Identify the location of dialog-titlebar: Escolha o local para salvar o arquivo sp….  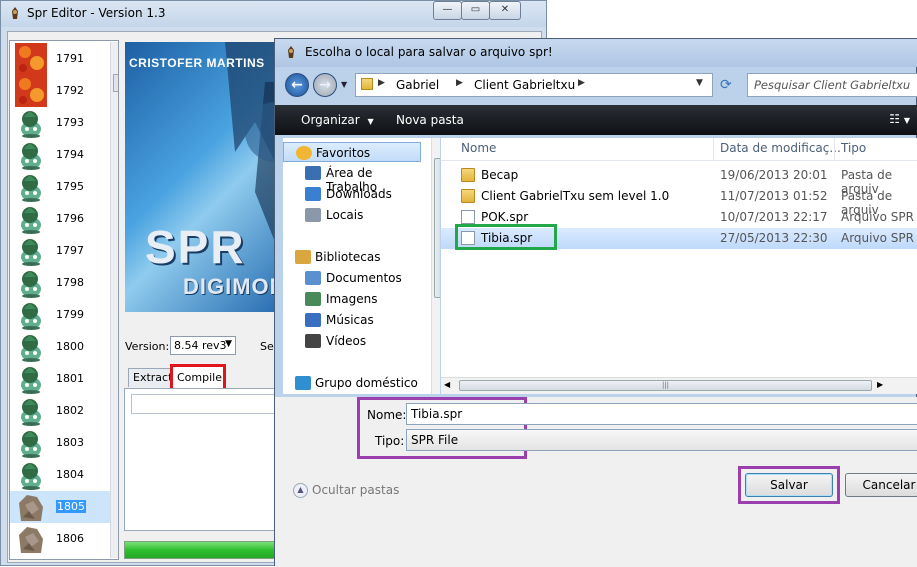
(596, 53).